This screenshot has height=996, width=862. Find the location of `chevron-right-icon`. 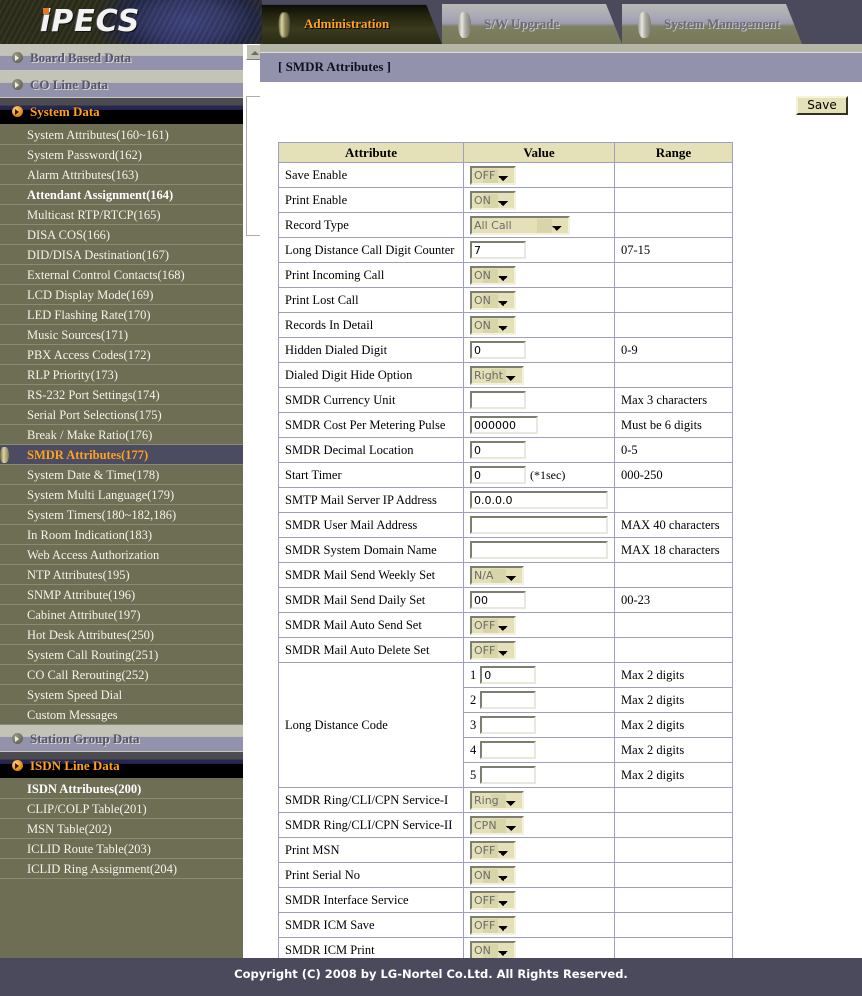

chevron-right-icon is located at coordinates (17, 738).